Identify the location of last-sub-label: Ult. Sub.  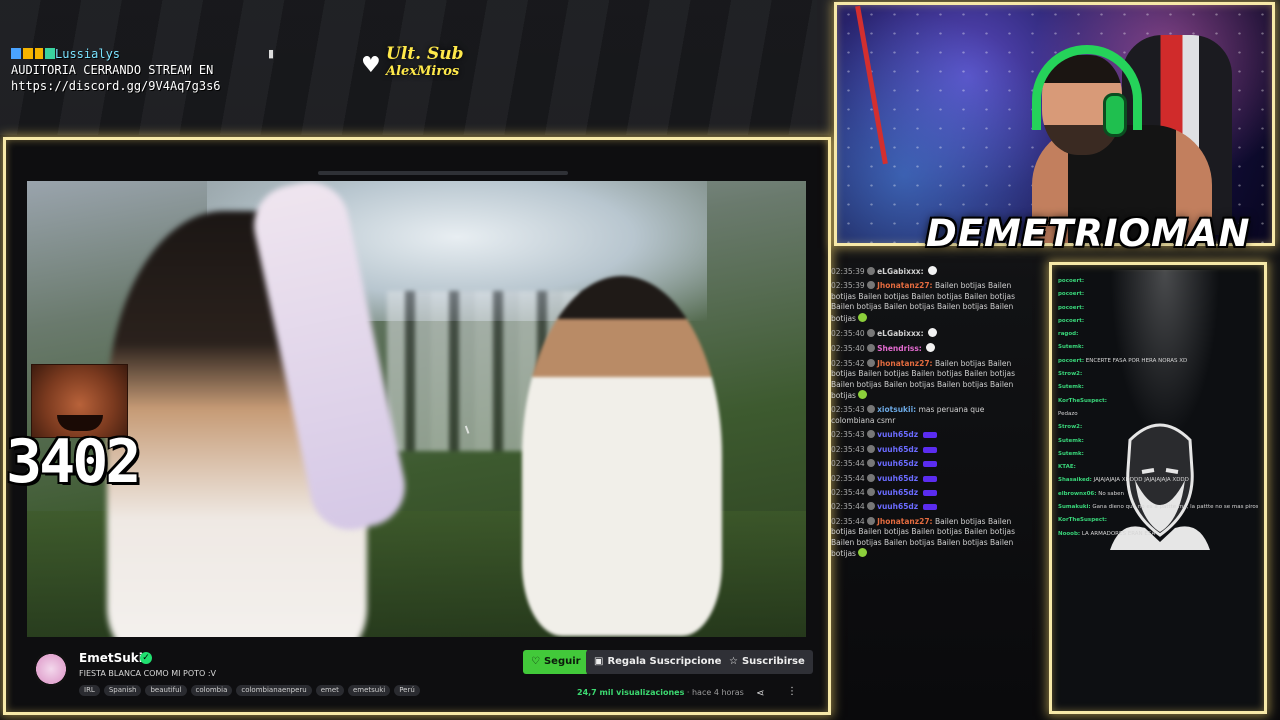
(425, 54).